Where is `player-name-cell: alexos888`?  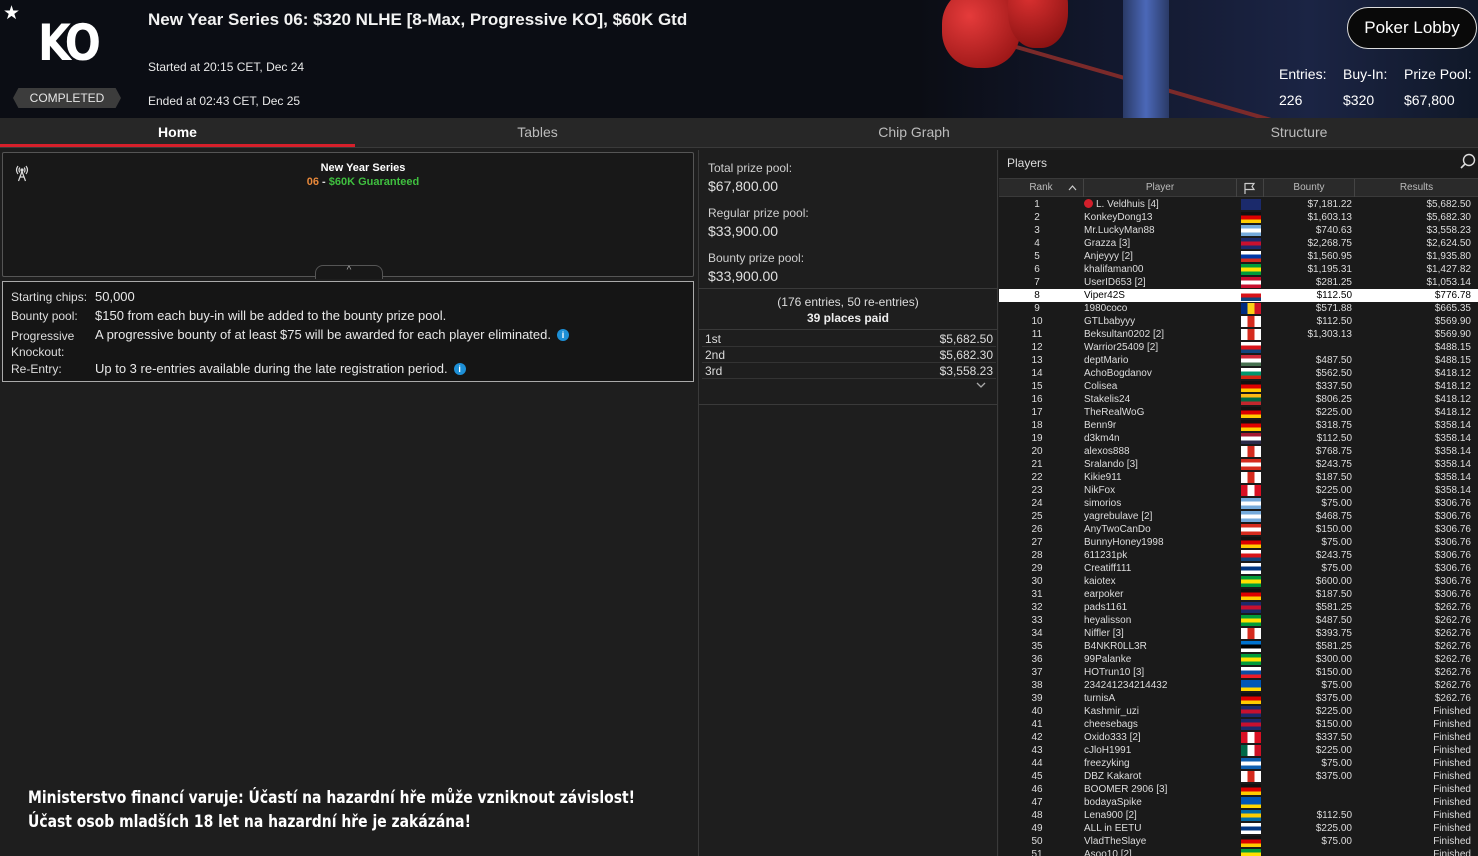 player-name-cell: alexos888 is located at coordinates (1107, 451).